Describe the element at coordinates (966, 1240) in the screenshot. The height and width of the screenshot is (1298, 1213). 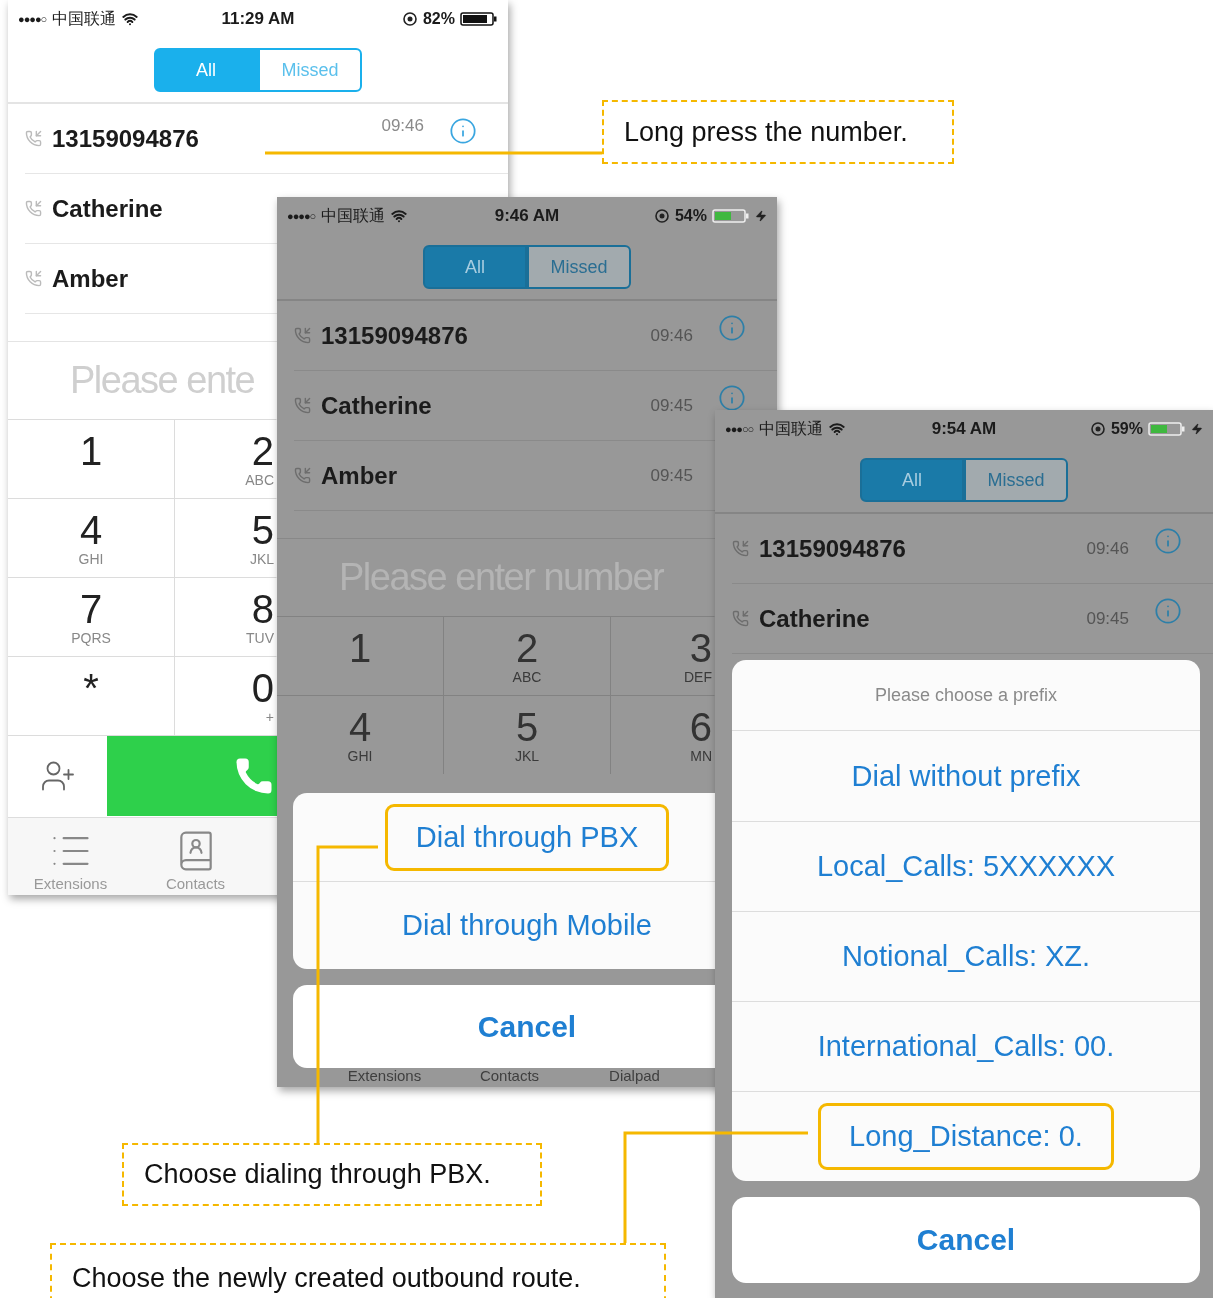
I see `cancel-button: Cancel` at that location.